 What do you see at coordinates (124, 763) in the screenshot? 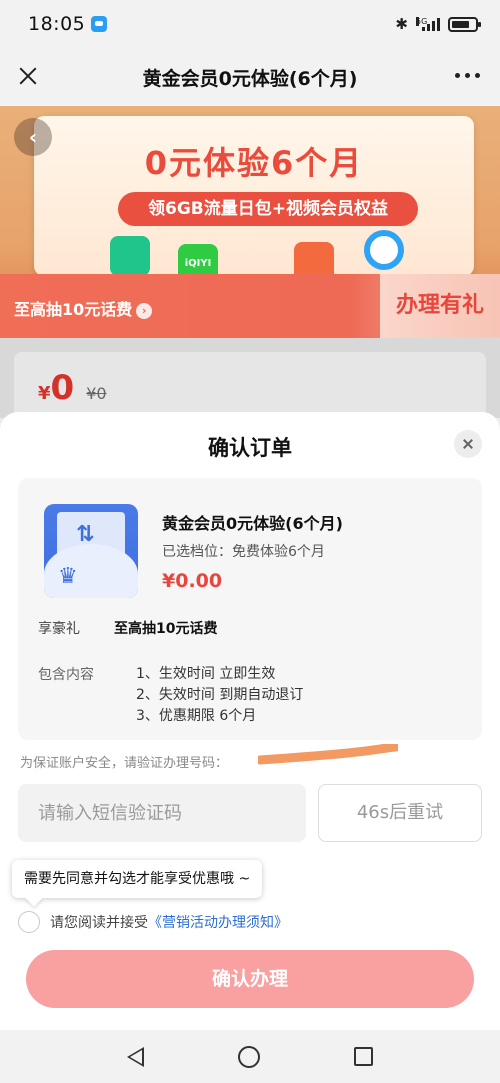
I see `verify-note: 为保证账户安全，请验证办理号码：` at bounding box center [124, 763].